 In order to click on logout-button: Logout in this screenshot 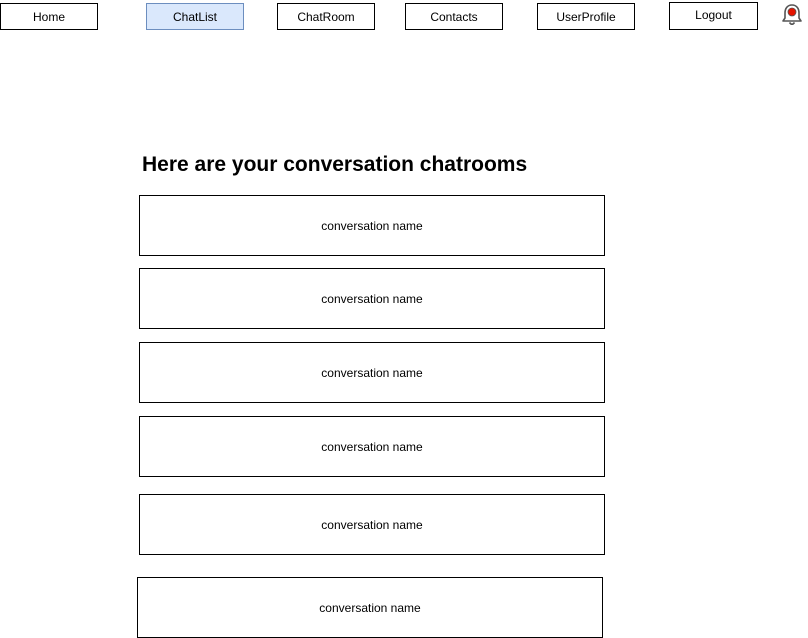, I will do `click(713, 16)`.